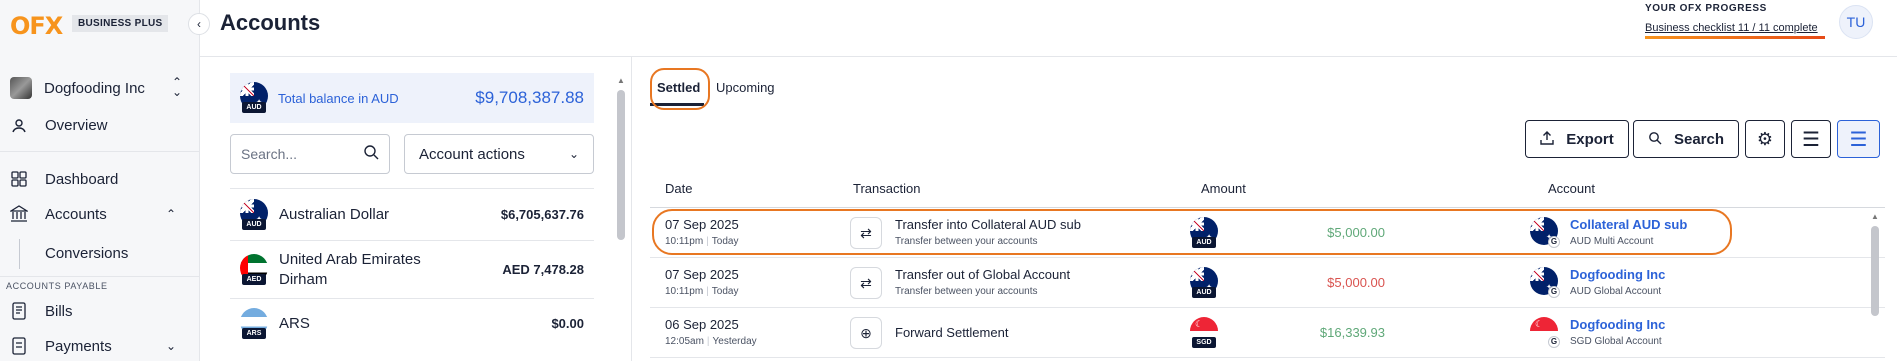  What do you see at coordinates (1699, 139) in the screenshot?
I see `search-button-label: Search` at bounding box center [1699, 139].